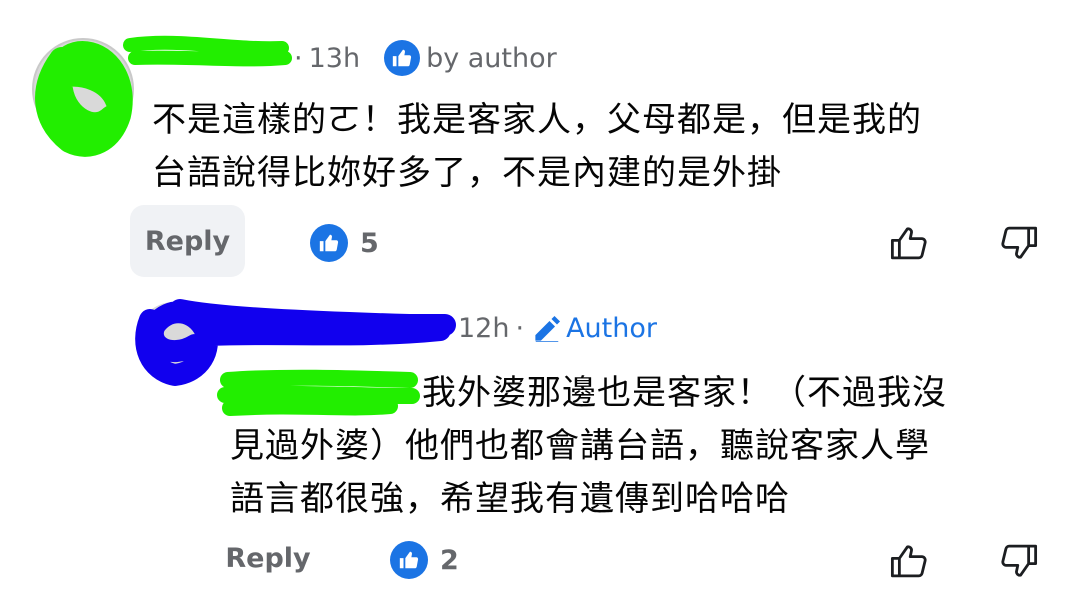 The width and height of the screenshot is (1080, 614). What do you see at coordinates (580, 446) in the screenshot?
I see `reply-text-line: 見過外婆）他們也都會講台語，聽說客家人學` at bounding box center [580, 446].